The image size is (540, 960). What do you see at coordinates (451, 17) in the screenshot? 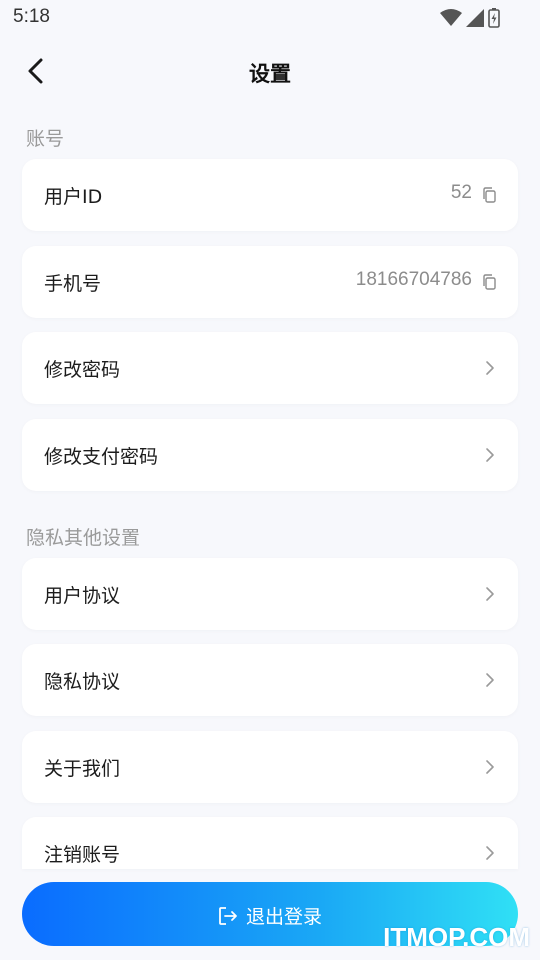
I see `wifi-icon` at bounding box center [451, 17].